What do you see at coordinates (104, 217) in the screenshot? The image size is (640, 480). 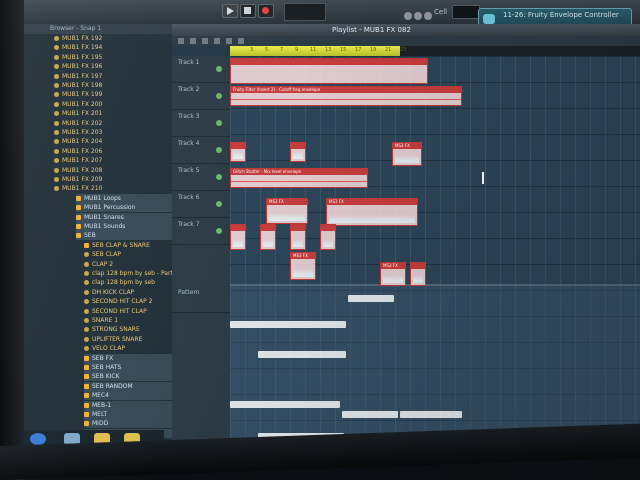 I see `browser-item-label: MUB1 Snares` at bounding box center [104, 217].